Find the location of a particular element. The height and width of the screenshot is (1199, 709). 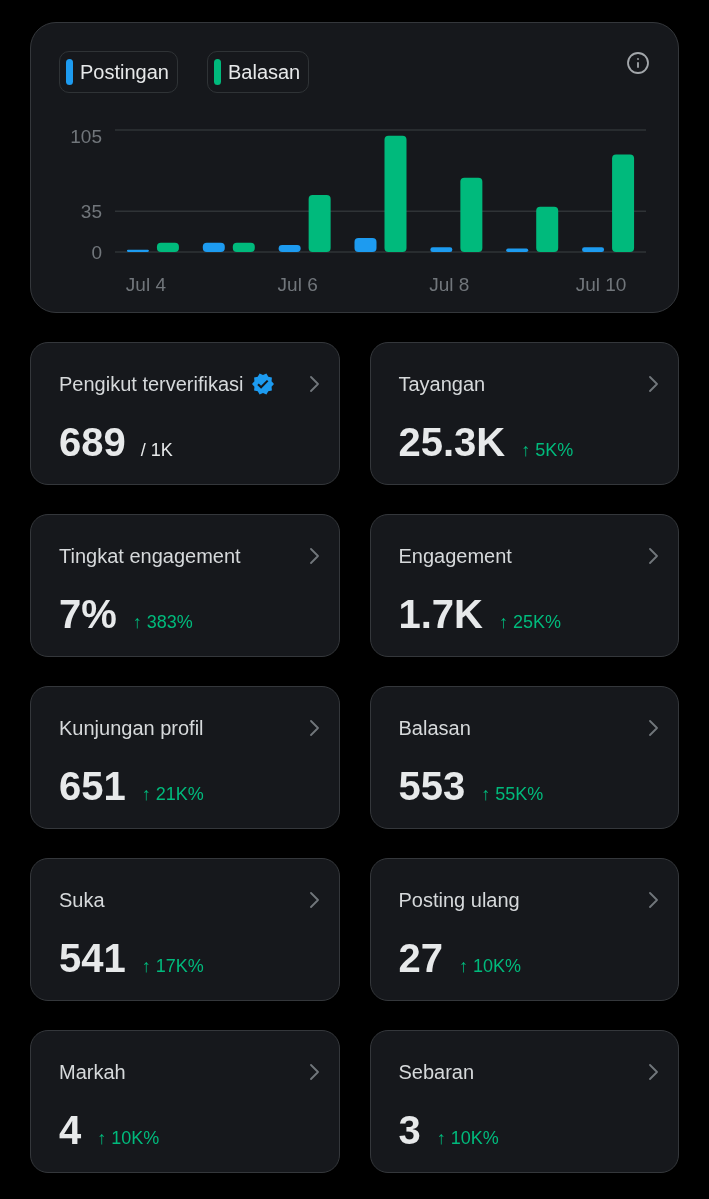

metric-title: Sebaran is located at coordinates (436, 1072).